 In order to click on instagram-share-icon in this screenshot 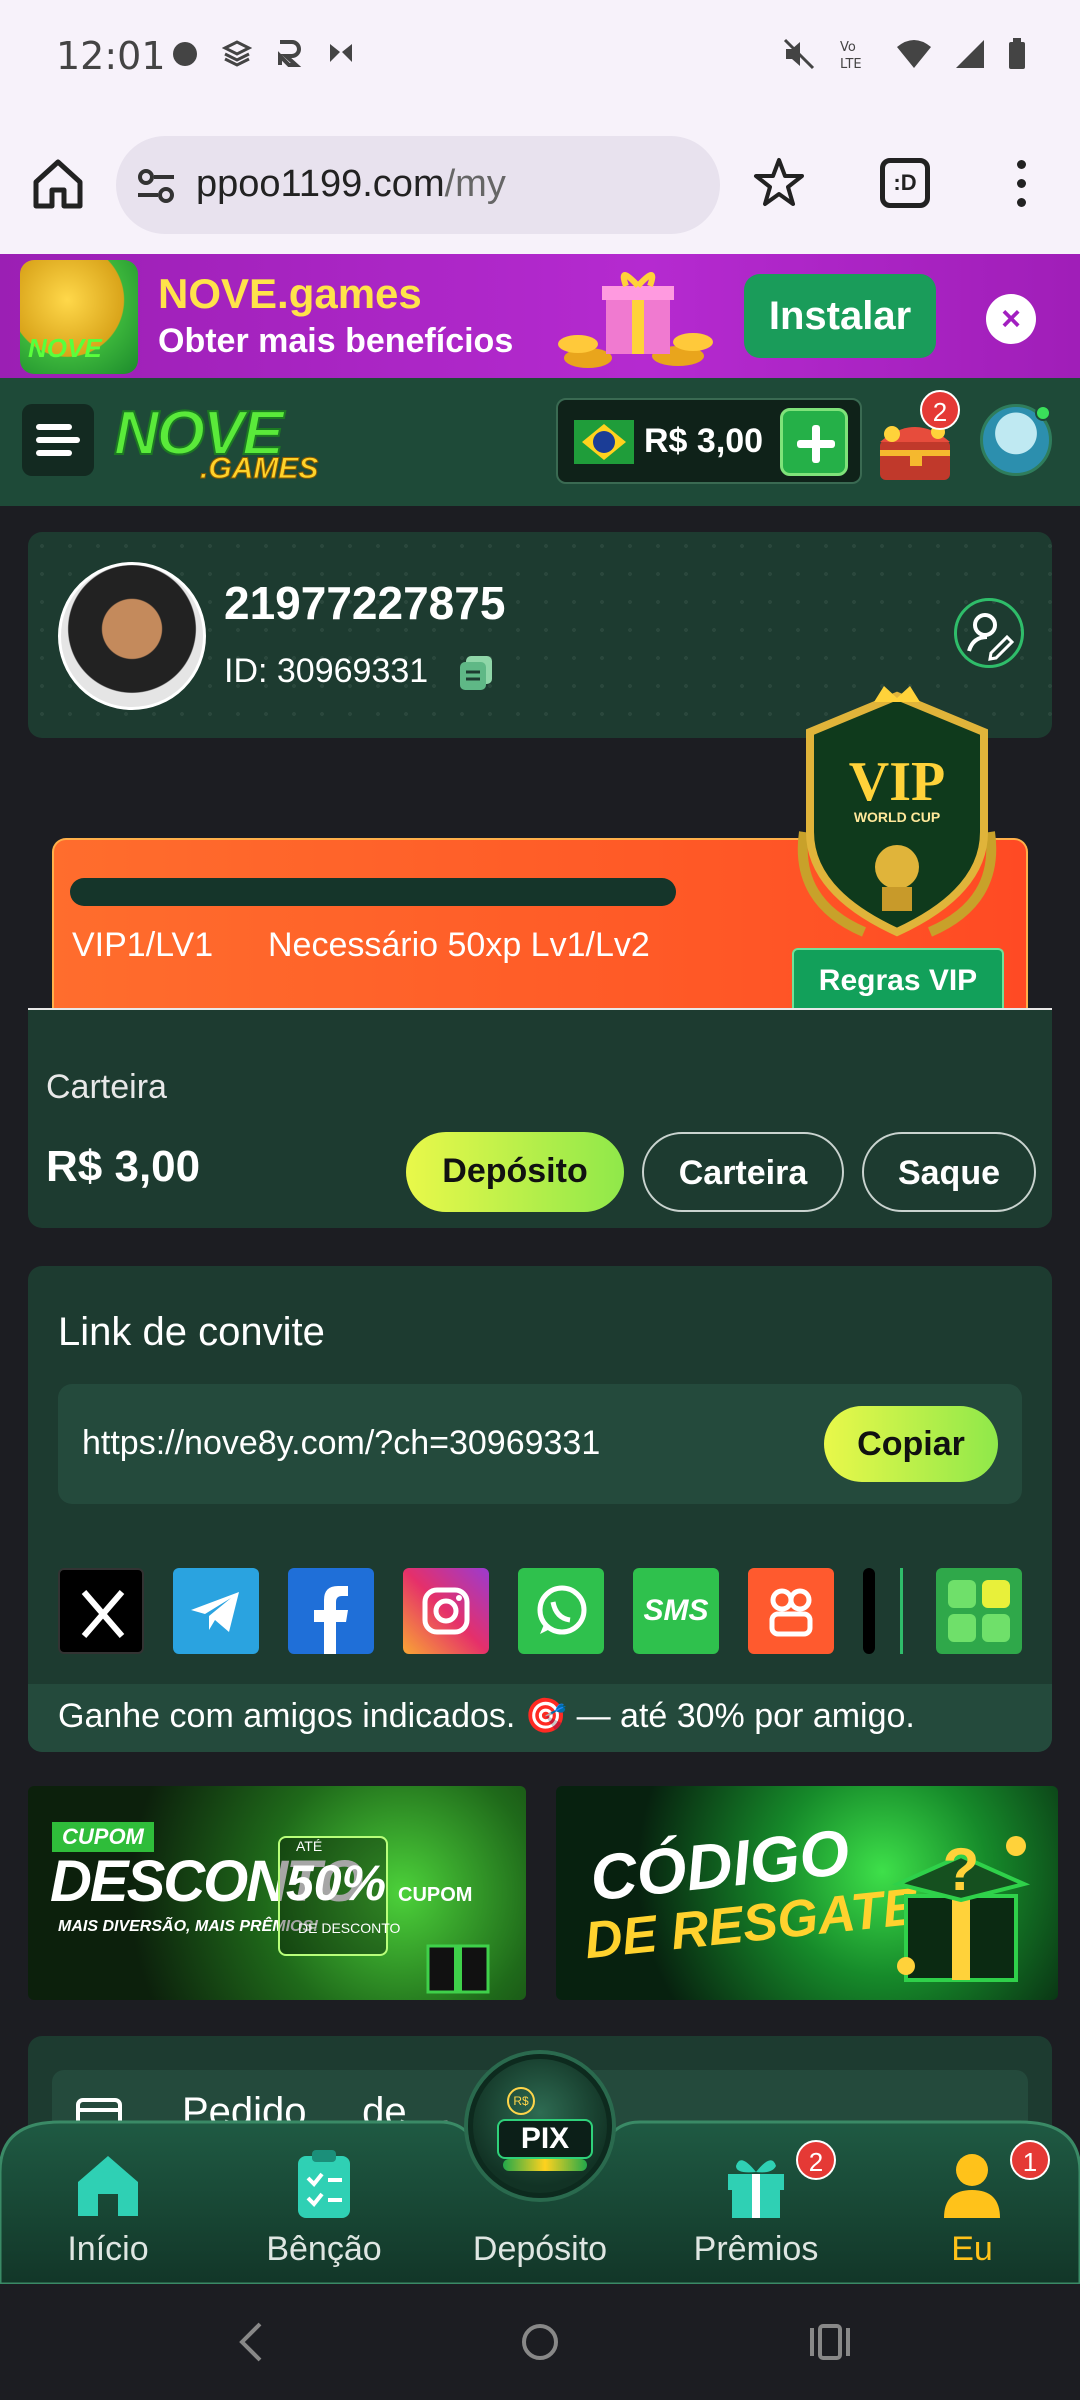, I will do `click(446, 1611)`.